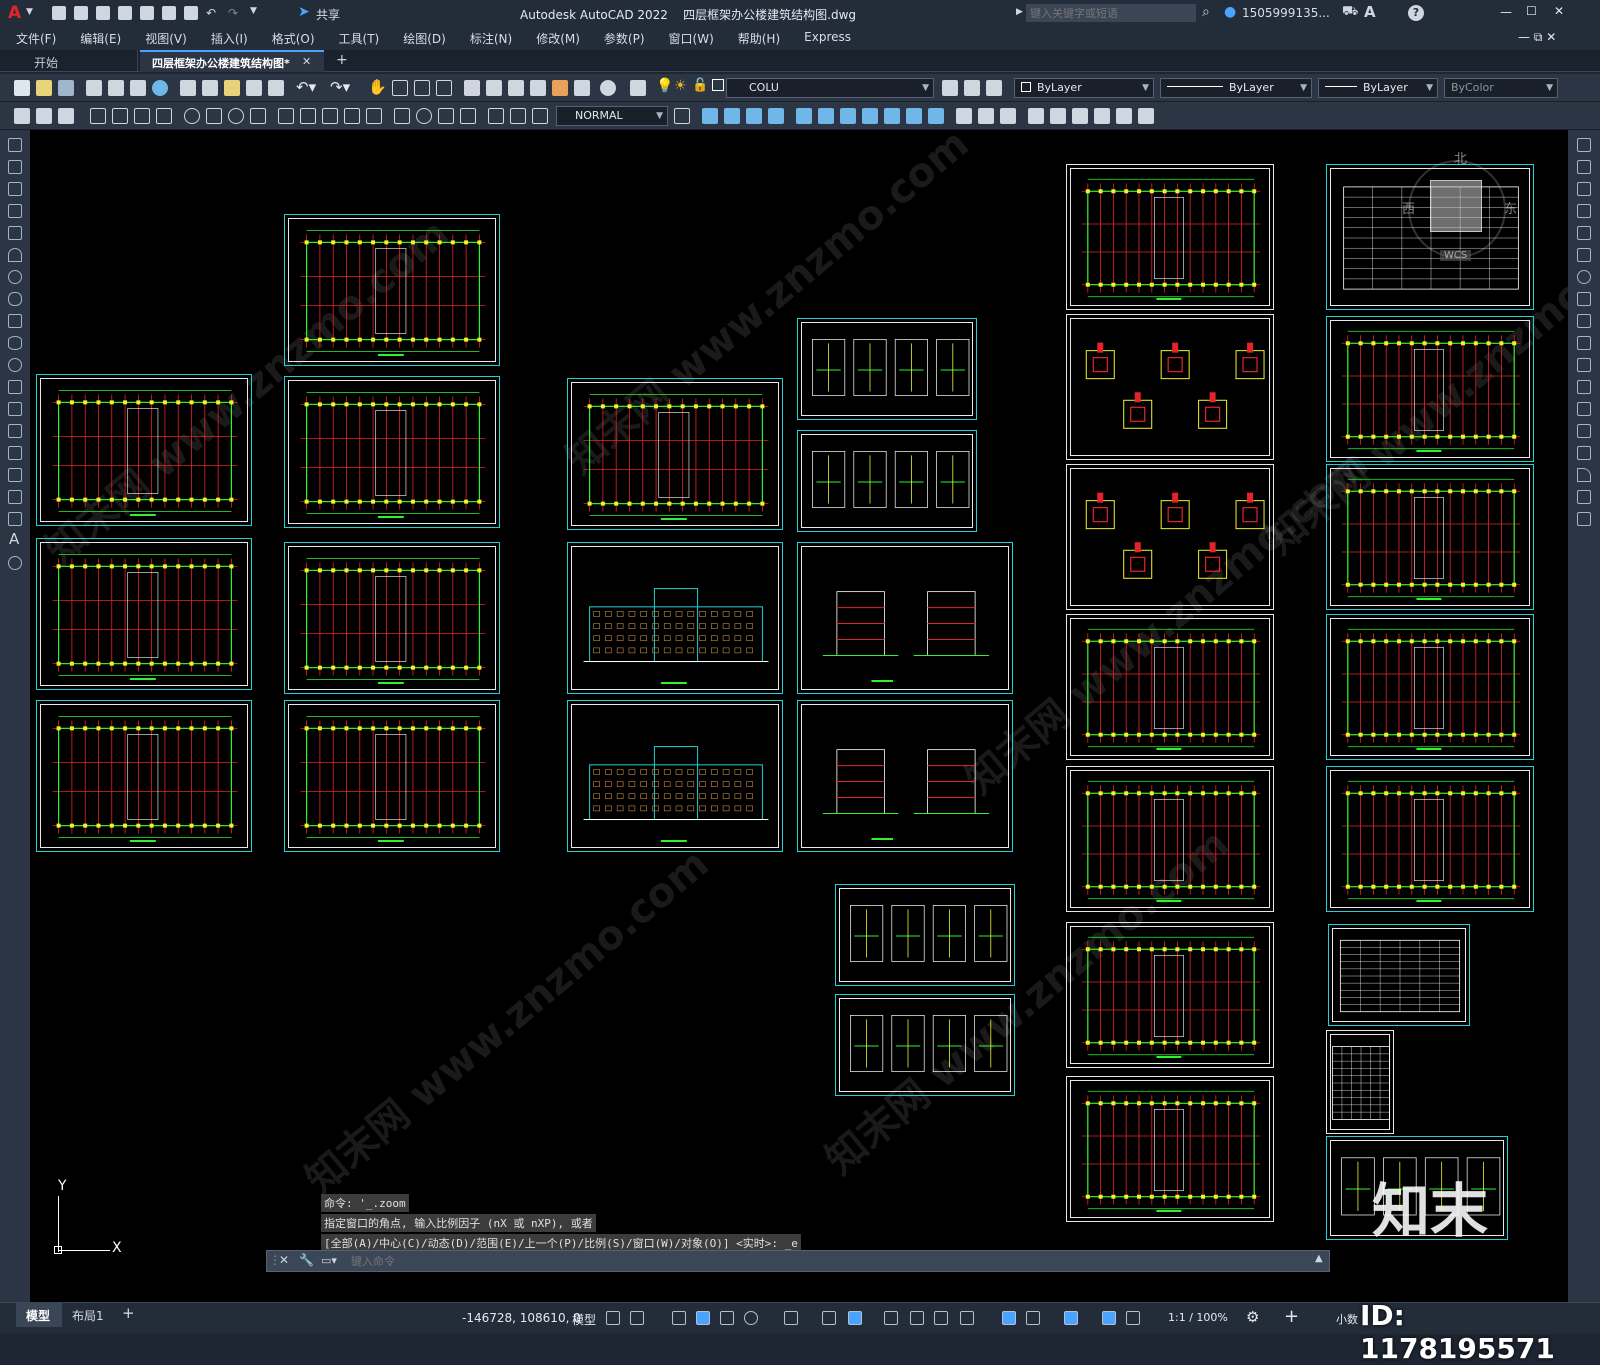 This screenshot has width=1600, height=1365. What do you see at coordinates (15, 475) in the screenshot?
I see `gradient-icon` at bounding box center [15, 475].